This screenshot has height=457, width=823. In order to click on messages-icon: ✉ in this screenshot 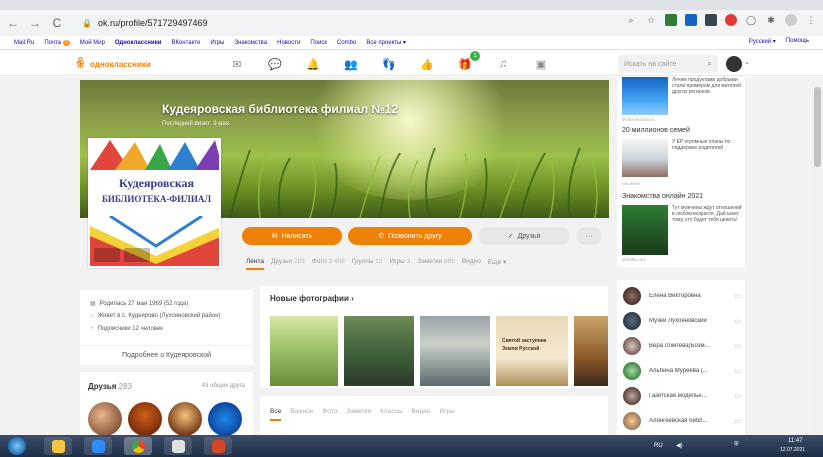, I will do `click(237, 64)`.